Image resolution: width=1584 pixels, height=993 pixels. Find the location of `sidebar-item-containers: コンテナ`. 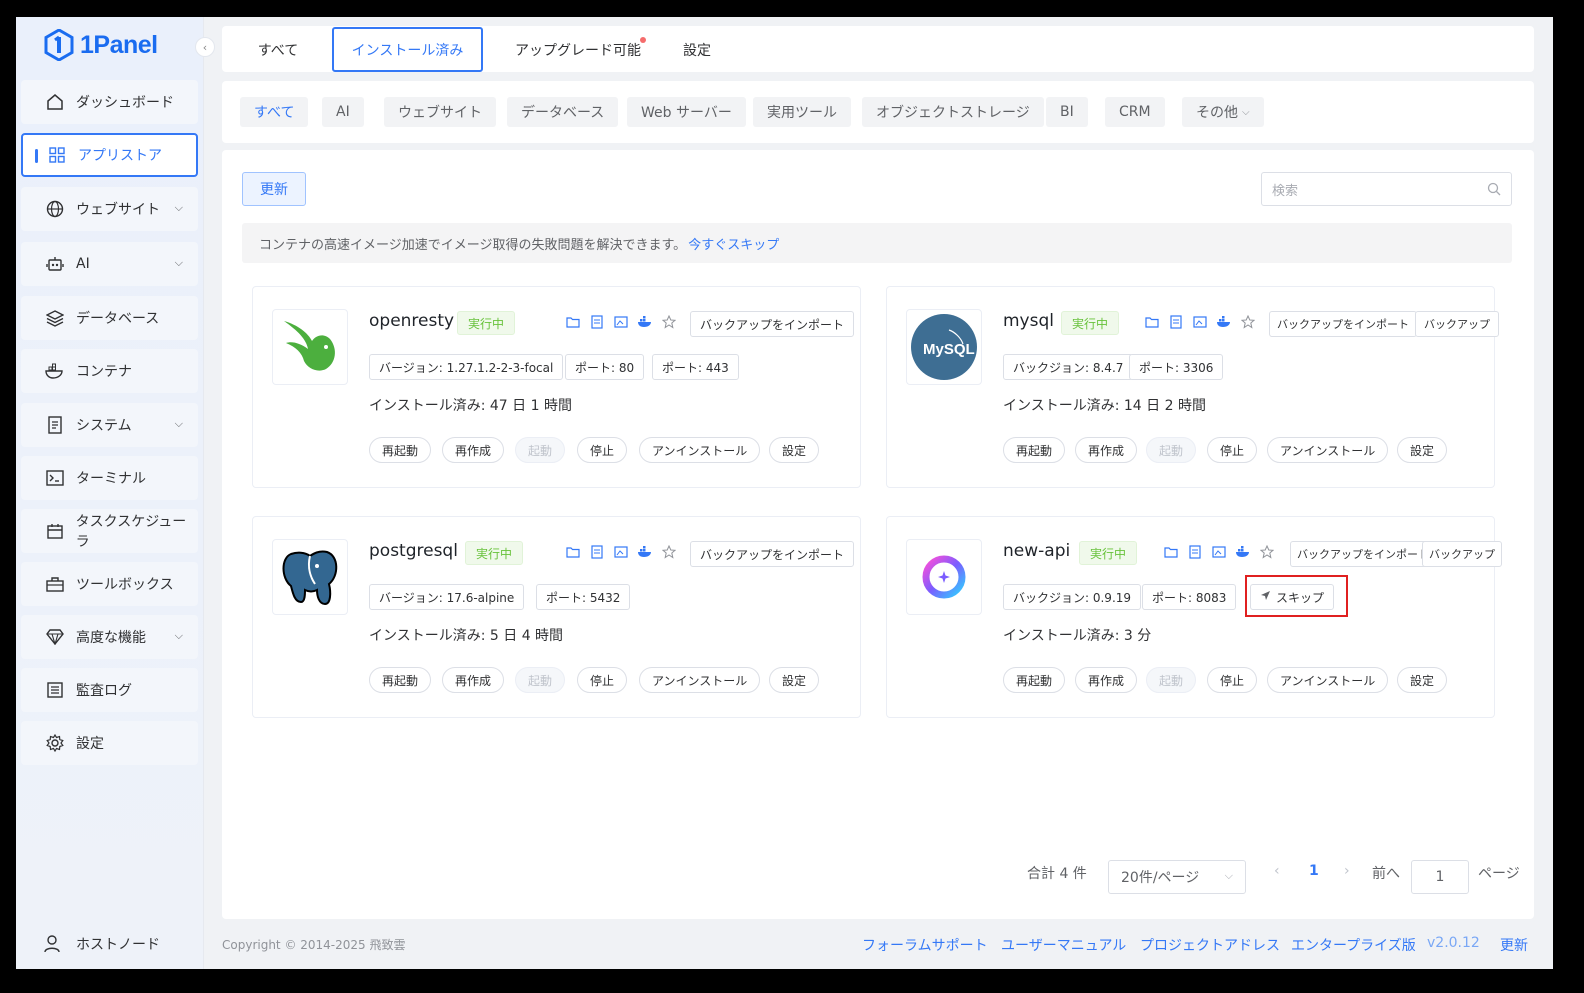

sidebar-item-containers: コンテナ is located at coordinates (109, 371).